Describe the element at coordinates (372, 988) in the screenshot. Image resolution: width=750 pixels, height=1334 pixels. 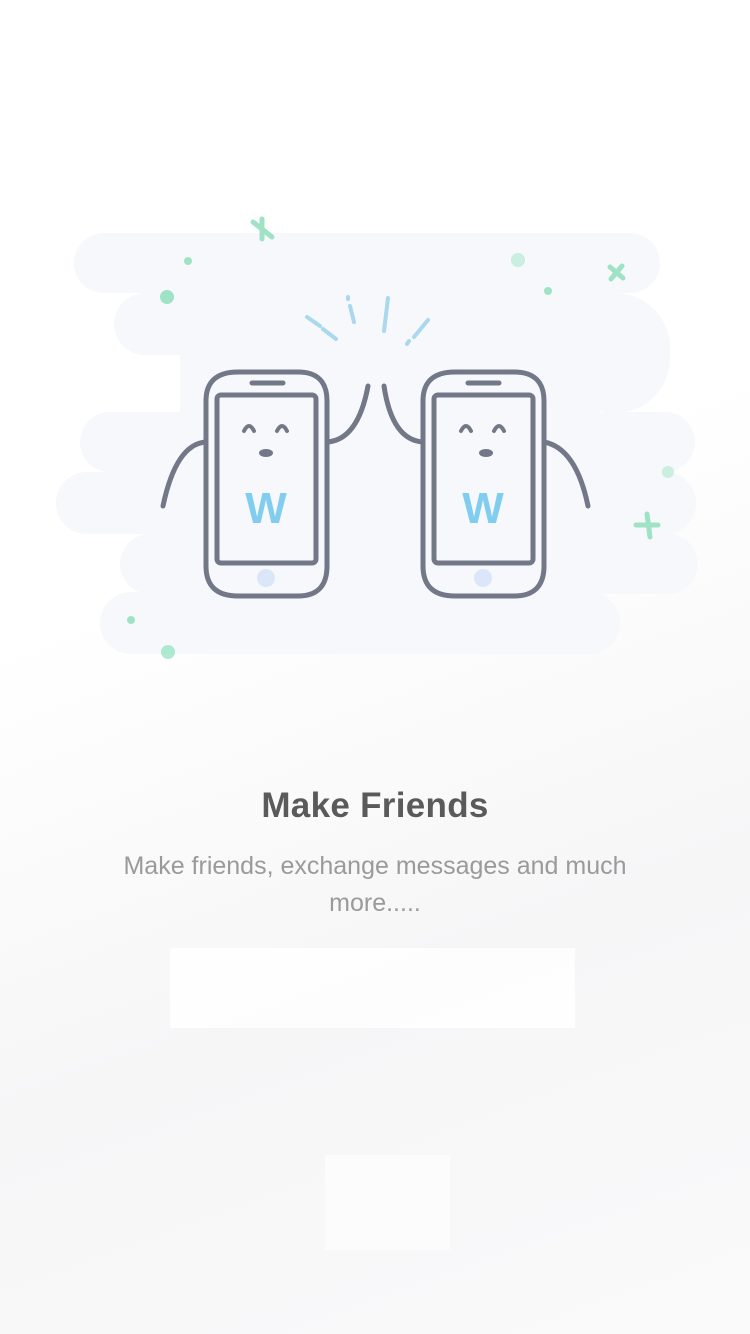
I see `faded-action-area` at that location.